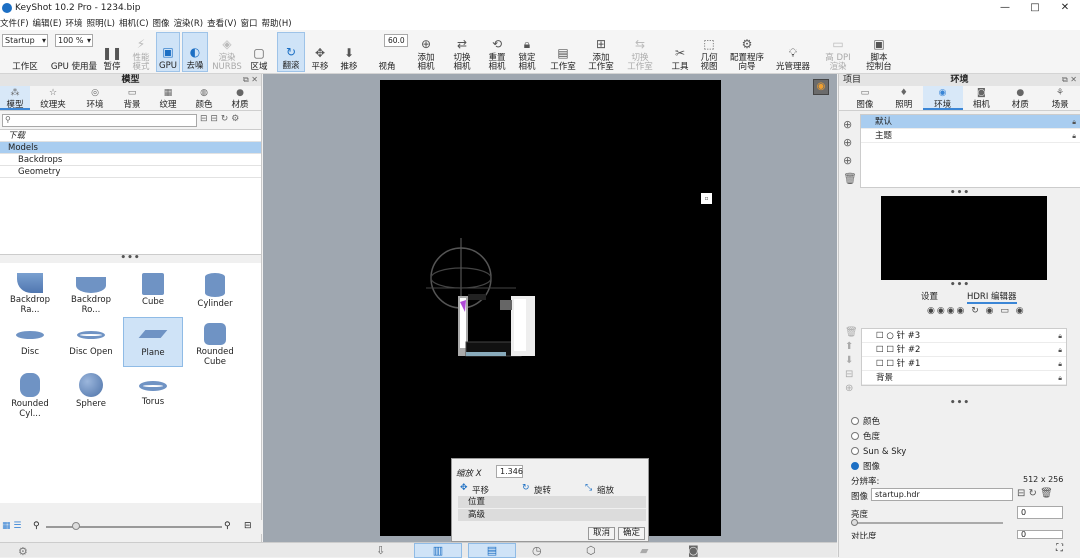 The image size is (1080, 558). I want to click on zoom-in-icon: ⚲, so click(227, 526).